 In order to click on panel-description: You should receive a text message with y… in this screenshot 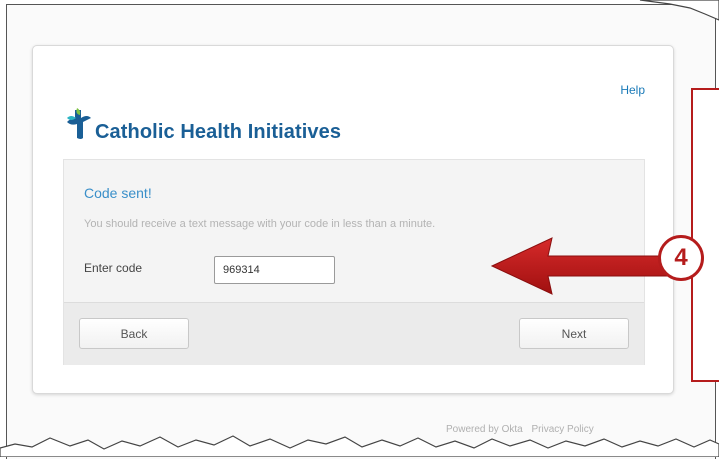, I will do `click(260, 224)`.